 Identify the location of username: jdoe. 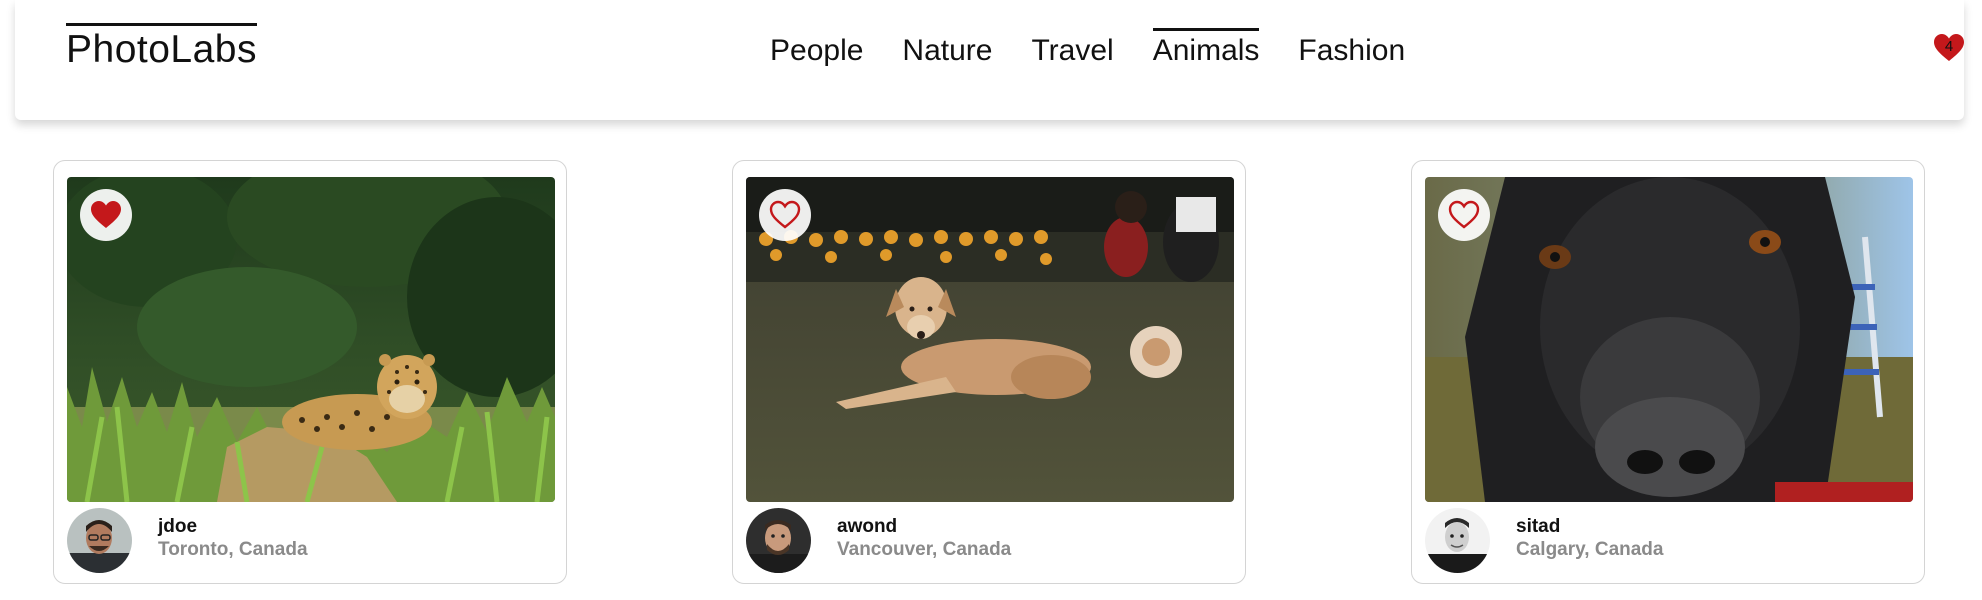
(178, 526).